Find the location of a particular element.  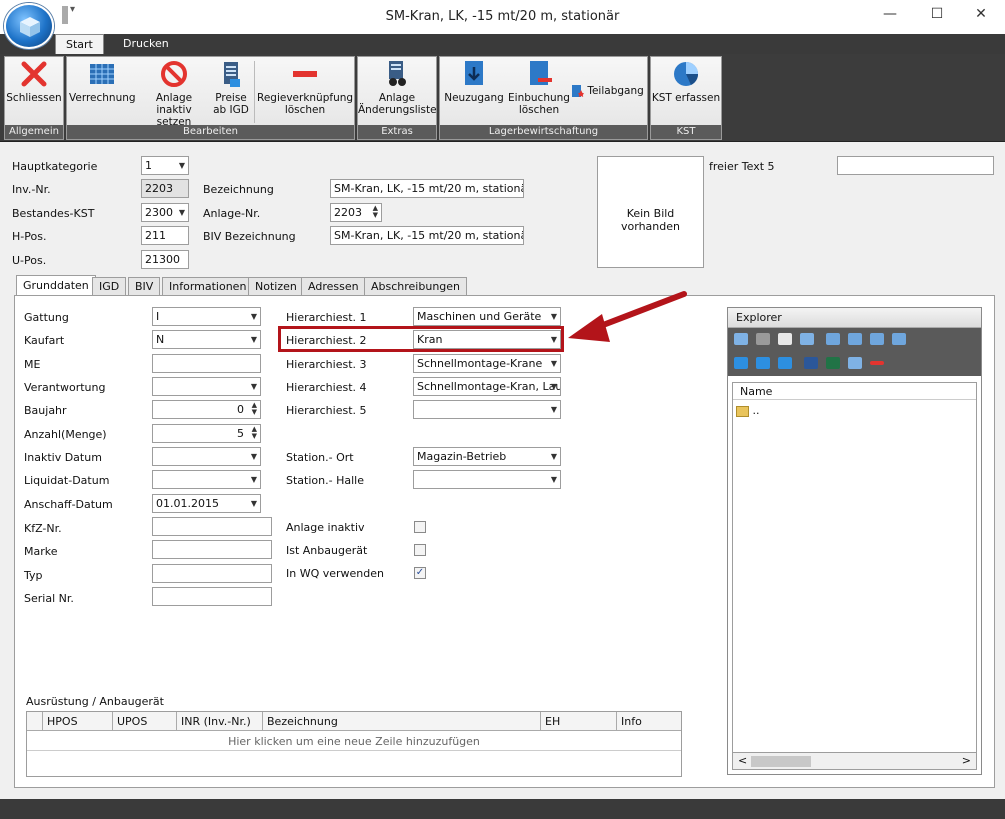

details-view-icon is located at coordinates (877, 339).